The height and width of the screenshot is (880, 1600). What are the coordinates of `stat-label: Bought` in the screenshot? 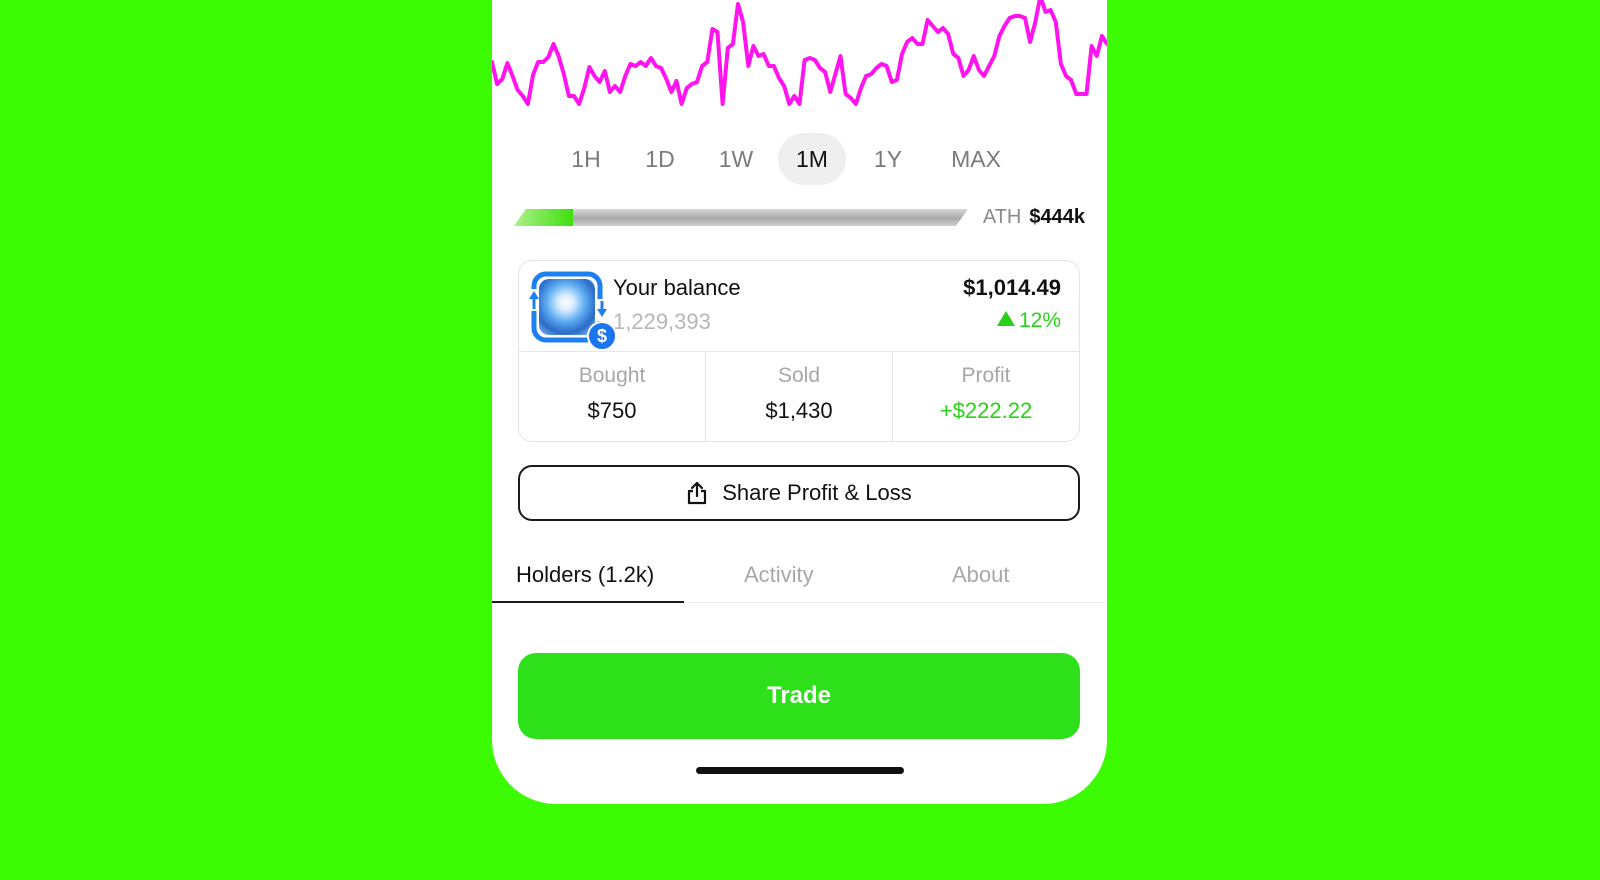 It's located at (612, 375).